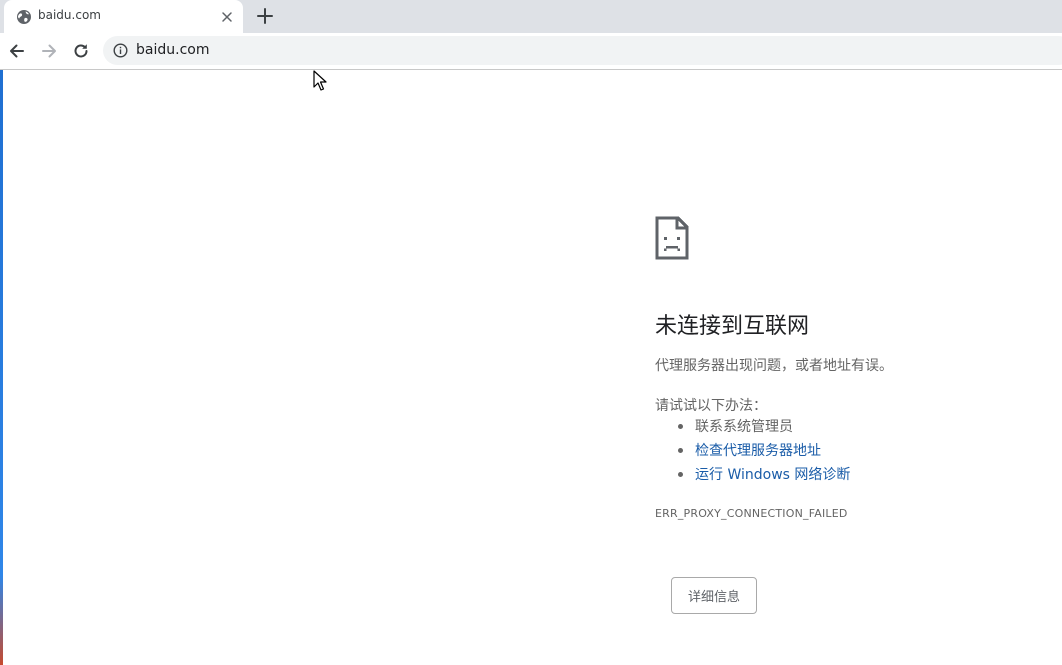 The height and width of the screenshot is (665, 1062). Describe the element at coordinates (672, 238) in the screenshot. I see `sad-document-icon` at that location.